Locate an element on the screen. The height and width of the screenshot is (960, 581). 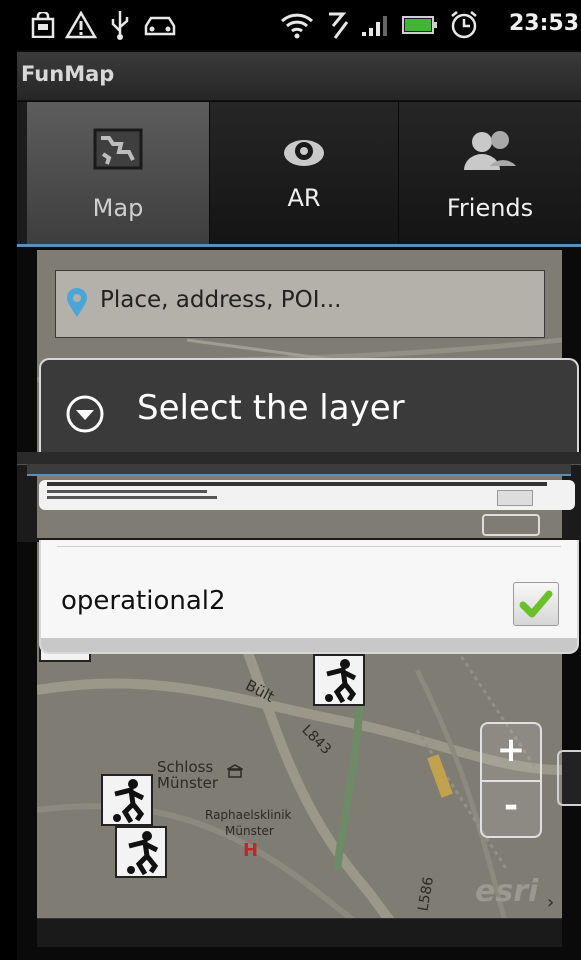
tab-label: Map is located at coordinates (118, 208).